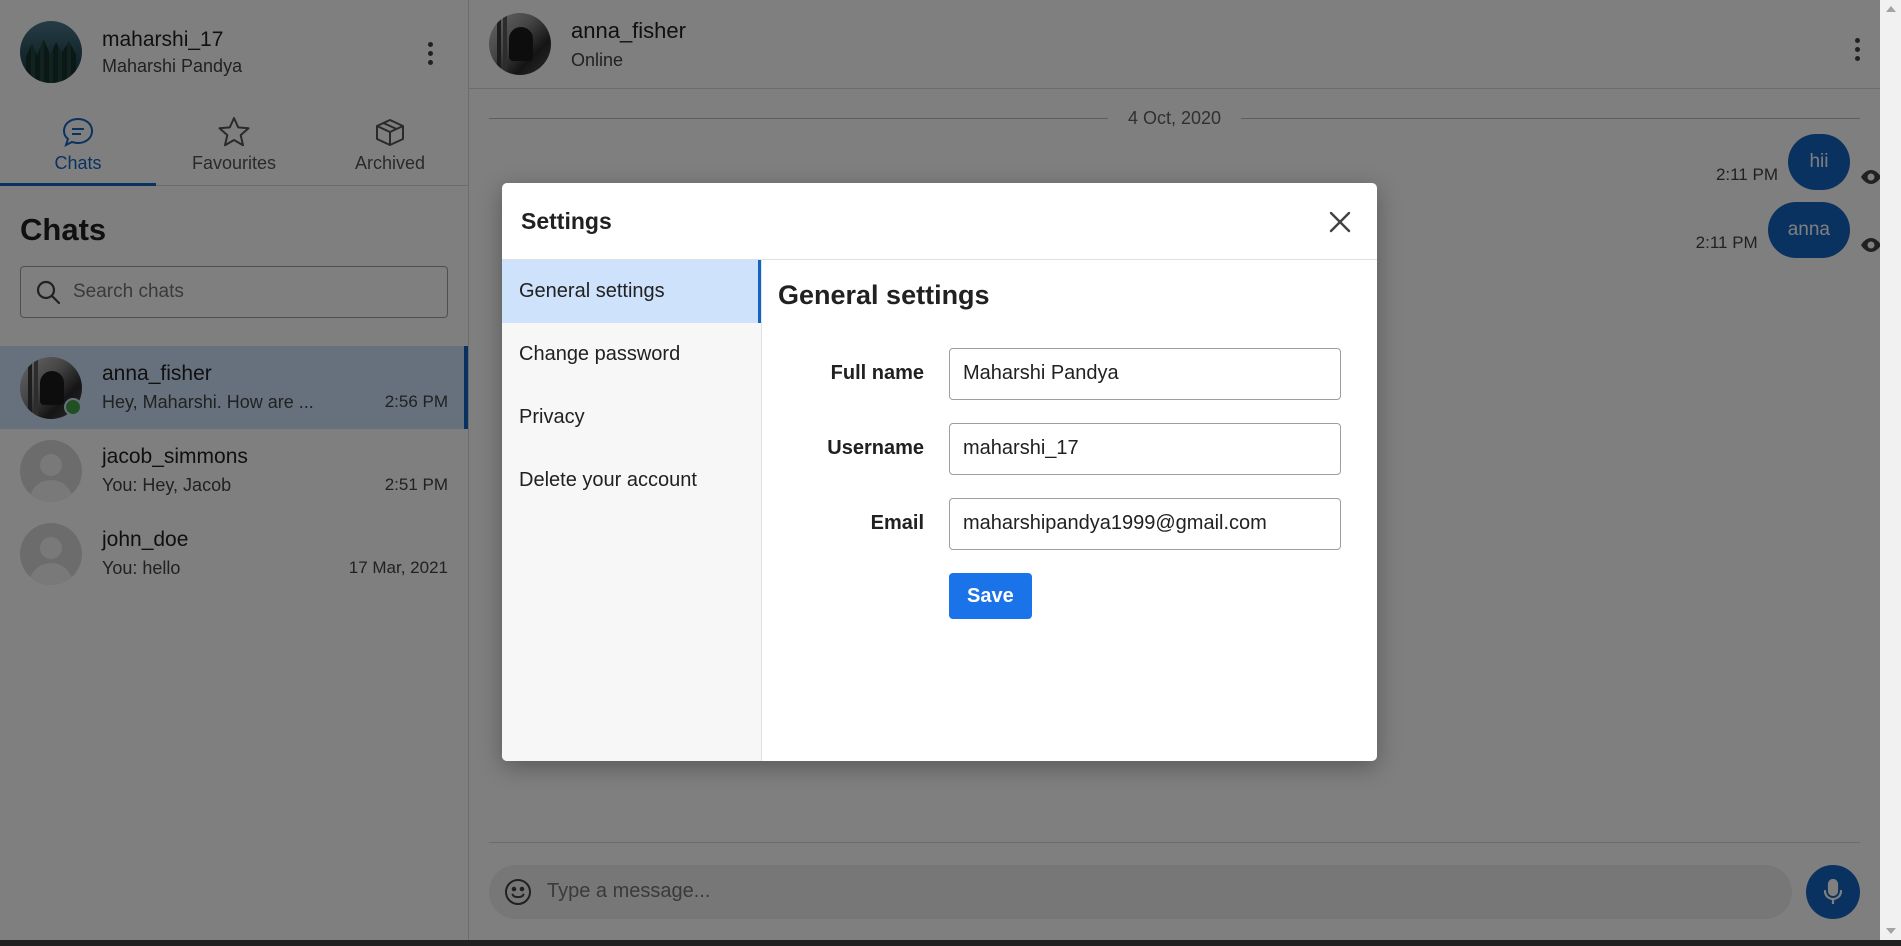 The height and width of the screenshot is (946, 1901). What do you see at coordinates (875, 448) in the screenshot?
I see `username-label: Username` at bounding box center [875, 448].